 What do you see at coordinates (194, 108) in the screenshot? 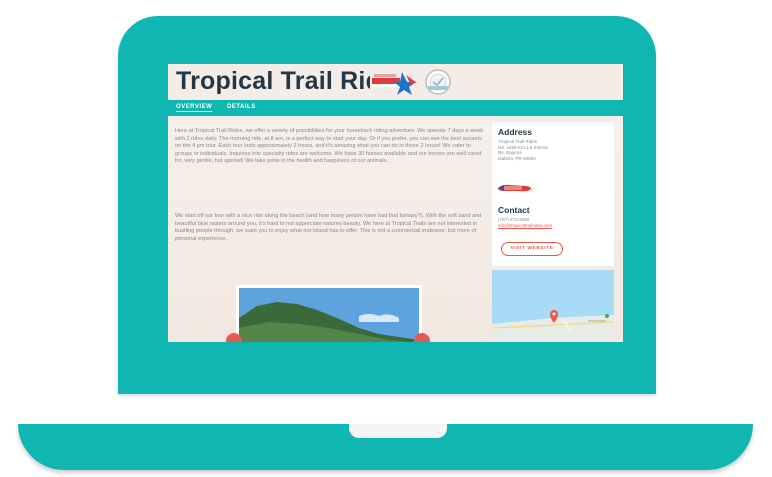
I see `tab-overview: OVERVIEW` at bounding box center [194, 108].